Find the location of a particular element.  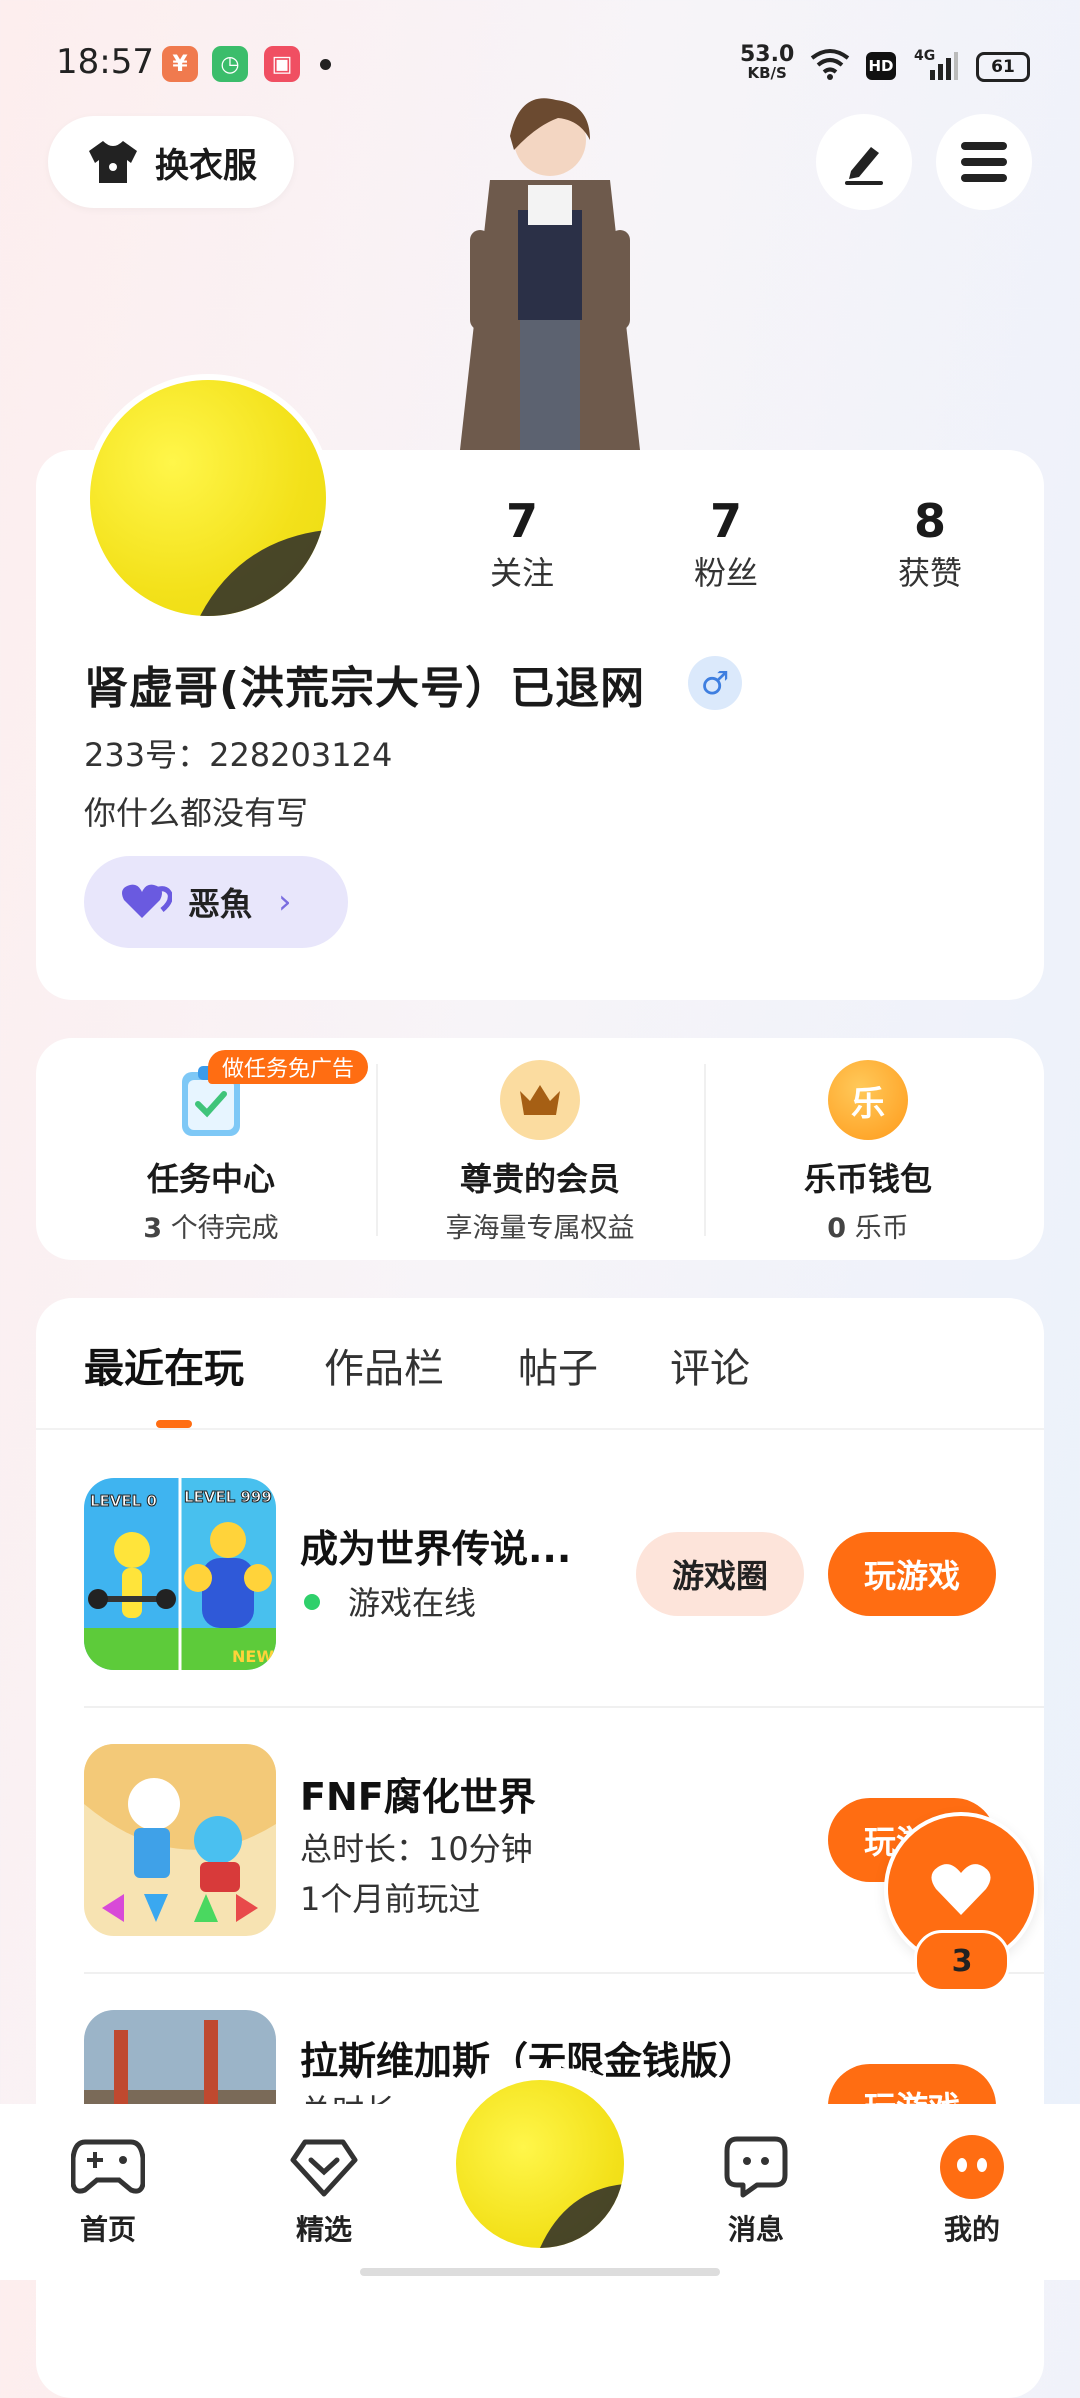

tab-works: 作品栏 is located at coordinates (384, 1365).